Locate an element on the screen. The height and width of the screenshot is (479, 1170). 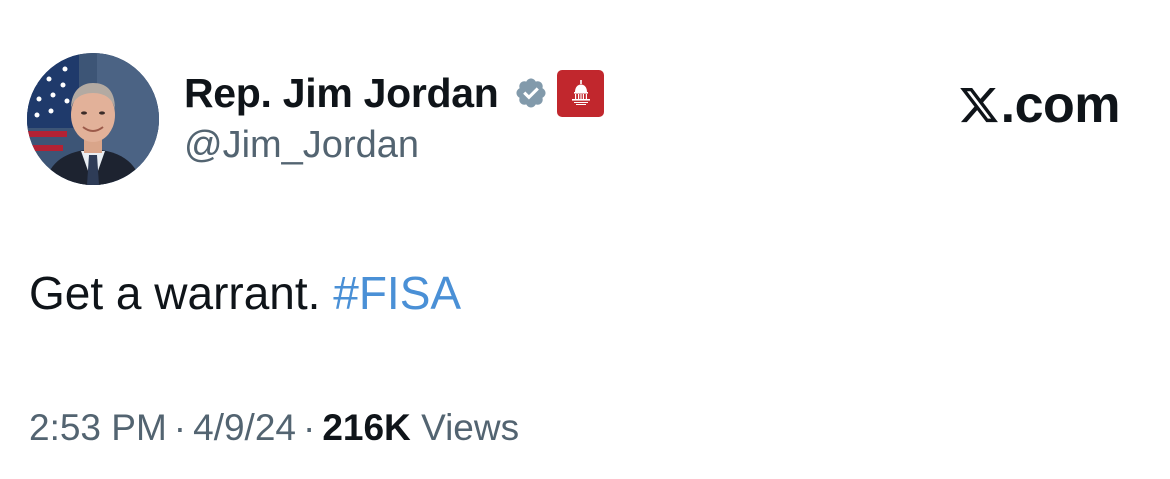
views-count: 216K is located at coordinates (366, 427).